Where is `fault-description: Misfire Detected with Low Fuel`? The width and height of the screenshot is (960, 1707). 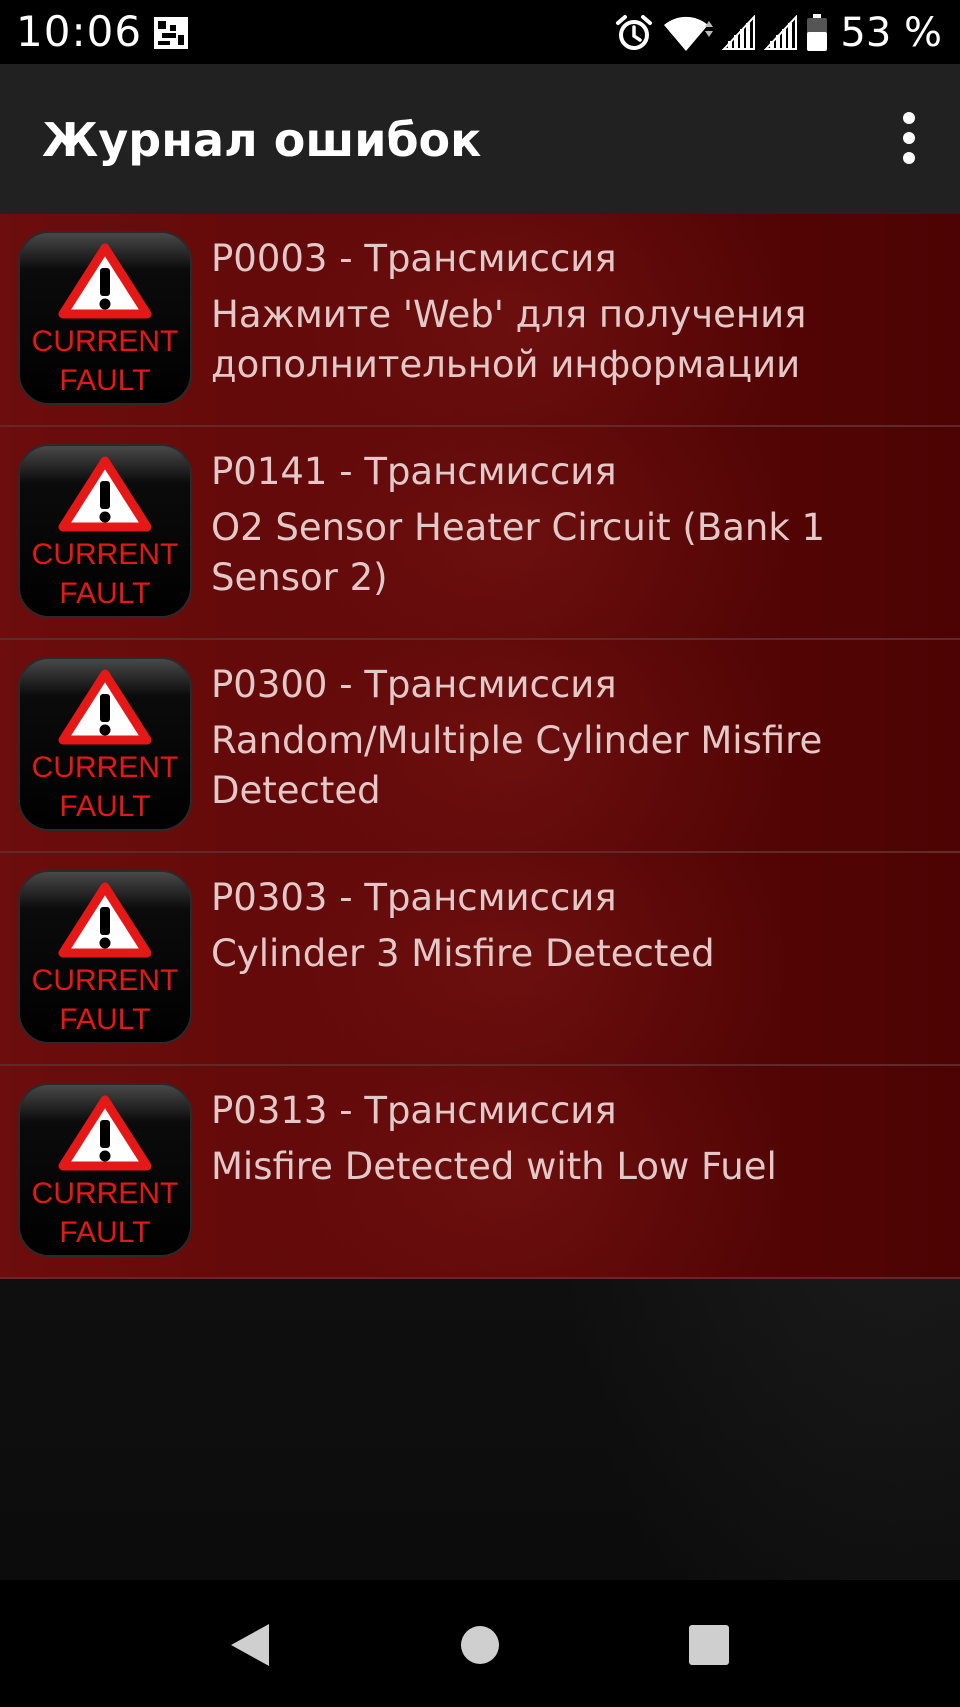
fault-description: Misfire Detected with Low Fuel is located at coordinates (494, 1166).